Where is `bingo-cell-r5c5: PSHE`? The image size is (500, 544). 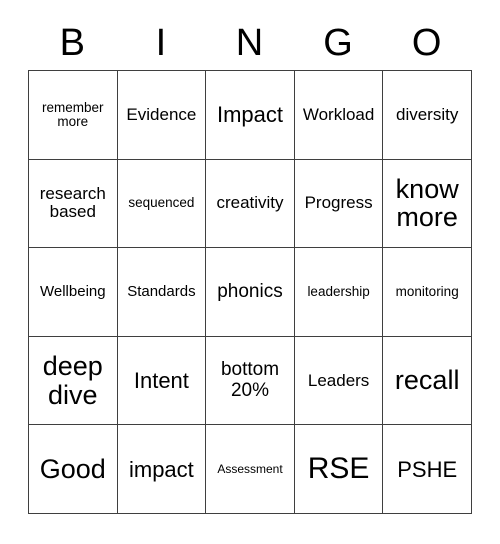
bingo-cell-r5c5: PSHE is located at coordinates (427, 469).